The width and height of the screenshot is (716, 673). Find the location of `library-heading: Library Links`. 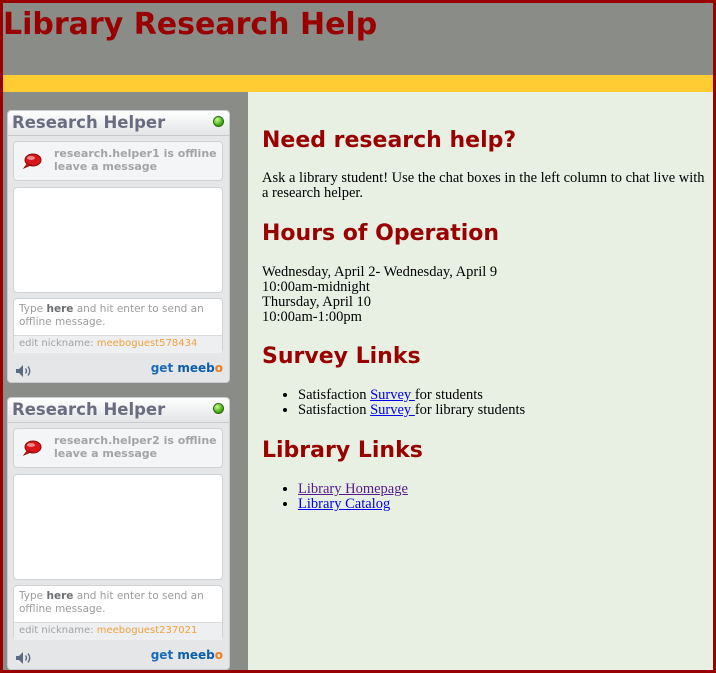

library-heading: Library Links is located at coordinates (342, 450).